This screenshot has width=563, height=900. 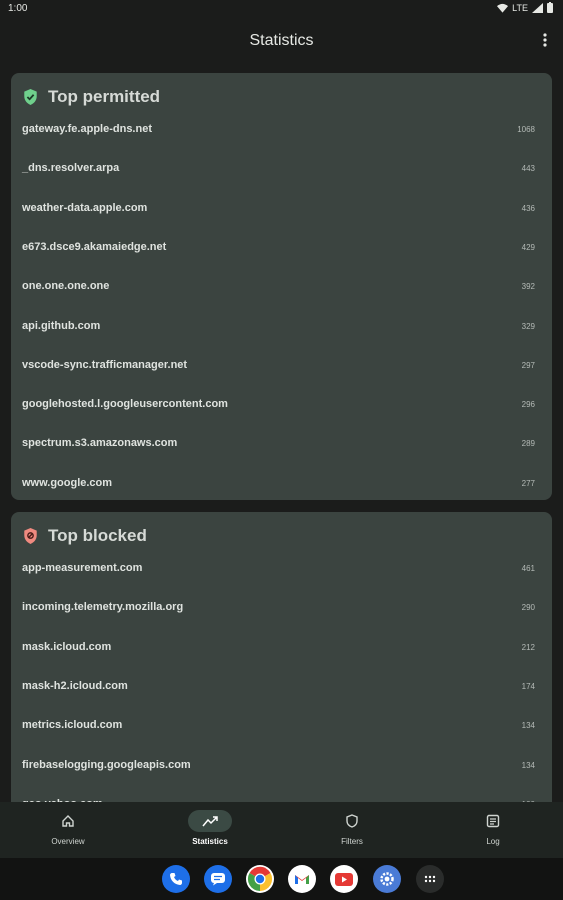 What do you see at coordinates (30, 97) in the screenshot?
I see `shield-check-icon` at bounding box center [30, 97].